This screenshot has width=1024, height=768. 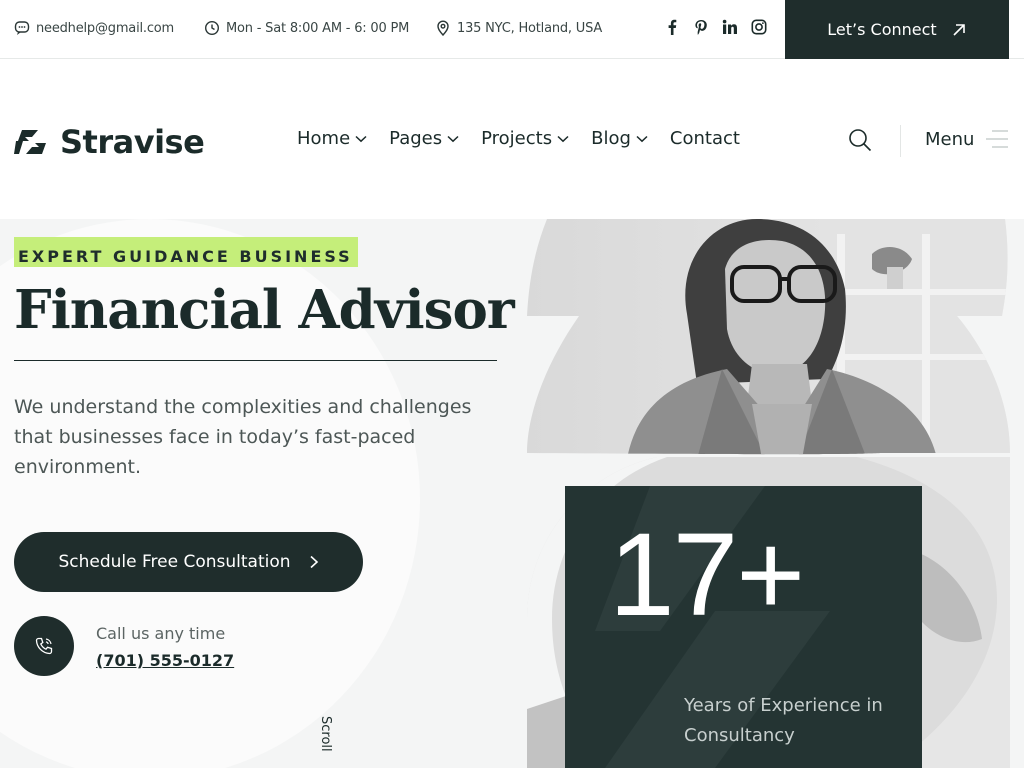 What do you see at coordinates (882, 29) in the screenshot?
I see `lets-connect-label: Let’s Connect` at bounding box center [882, 29].